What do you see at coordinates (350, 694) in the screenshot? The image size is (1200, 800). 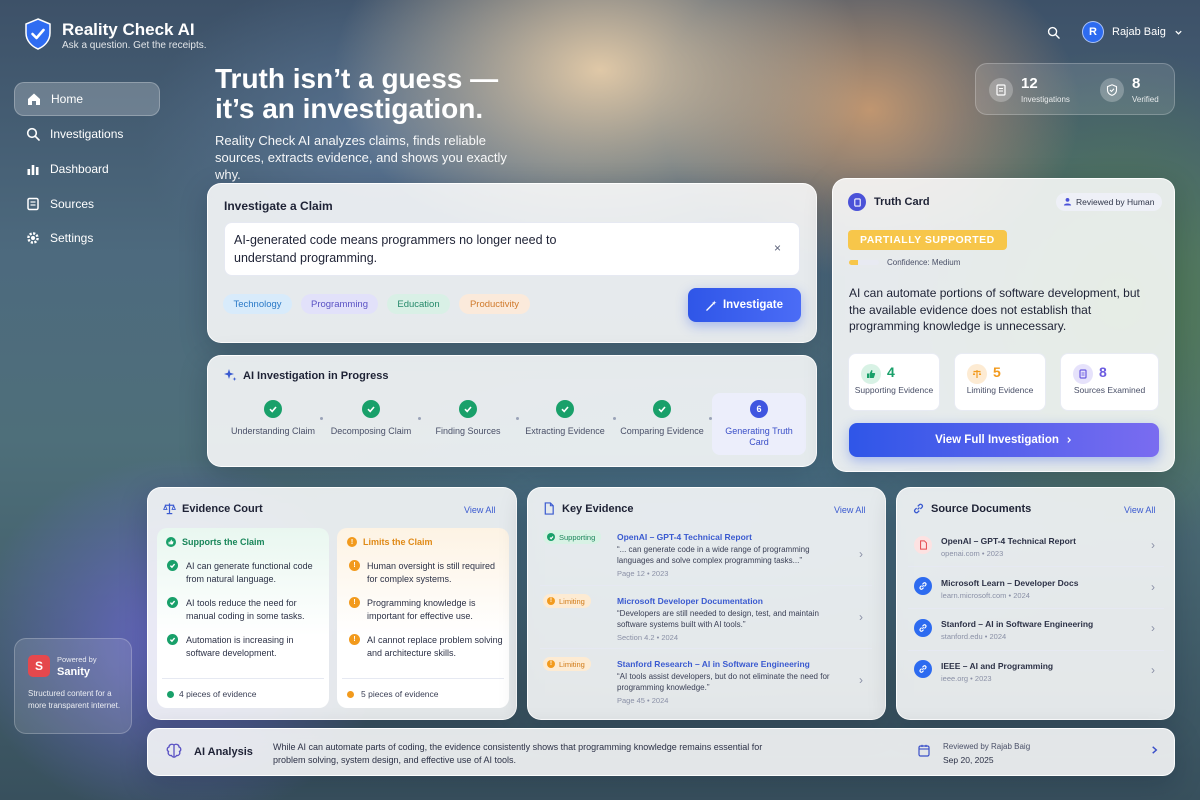 I see `limits-dot` at bounding box center [350, 694].